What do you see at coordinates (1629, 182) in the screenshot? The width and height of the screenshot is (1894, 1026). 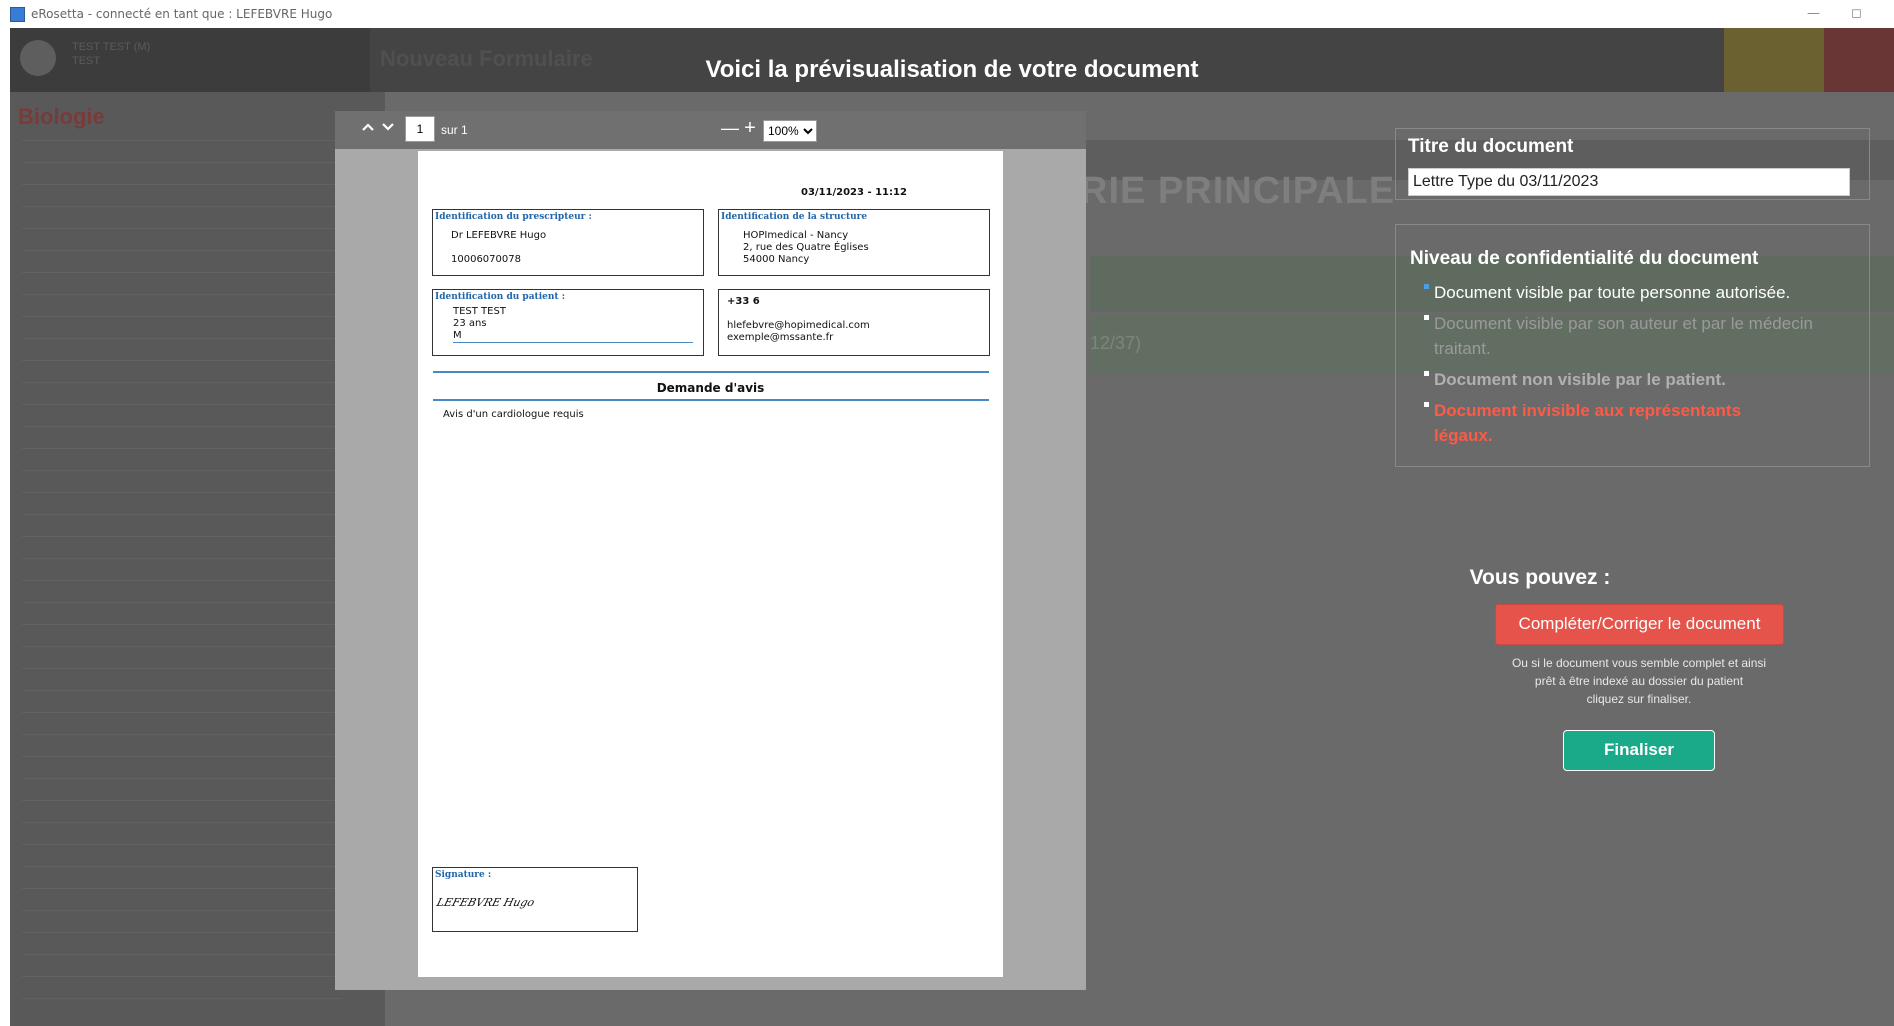 I see `document-title-input` at bounding box center [1629, 182].